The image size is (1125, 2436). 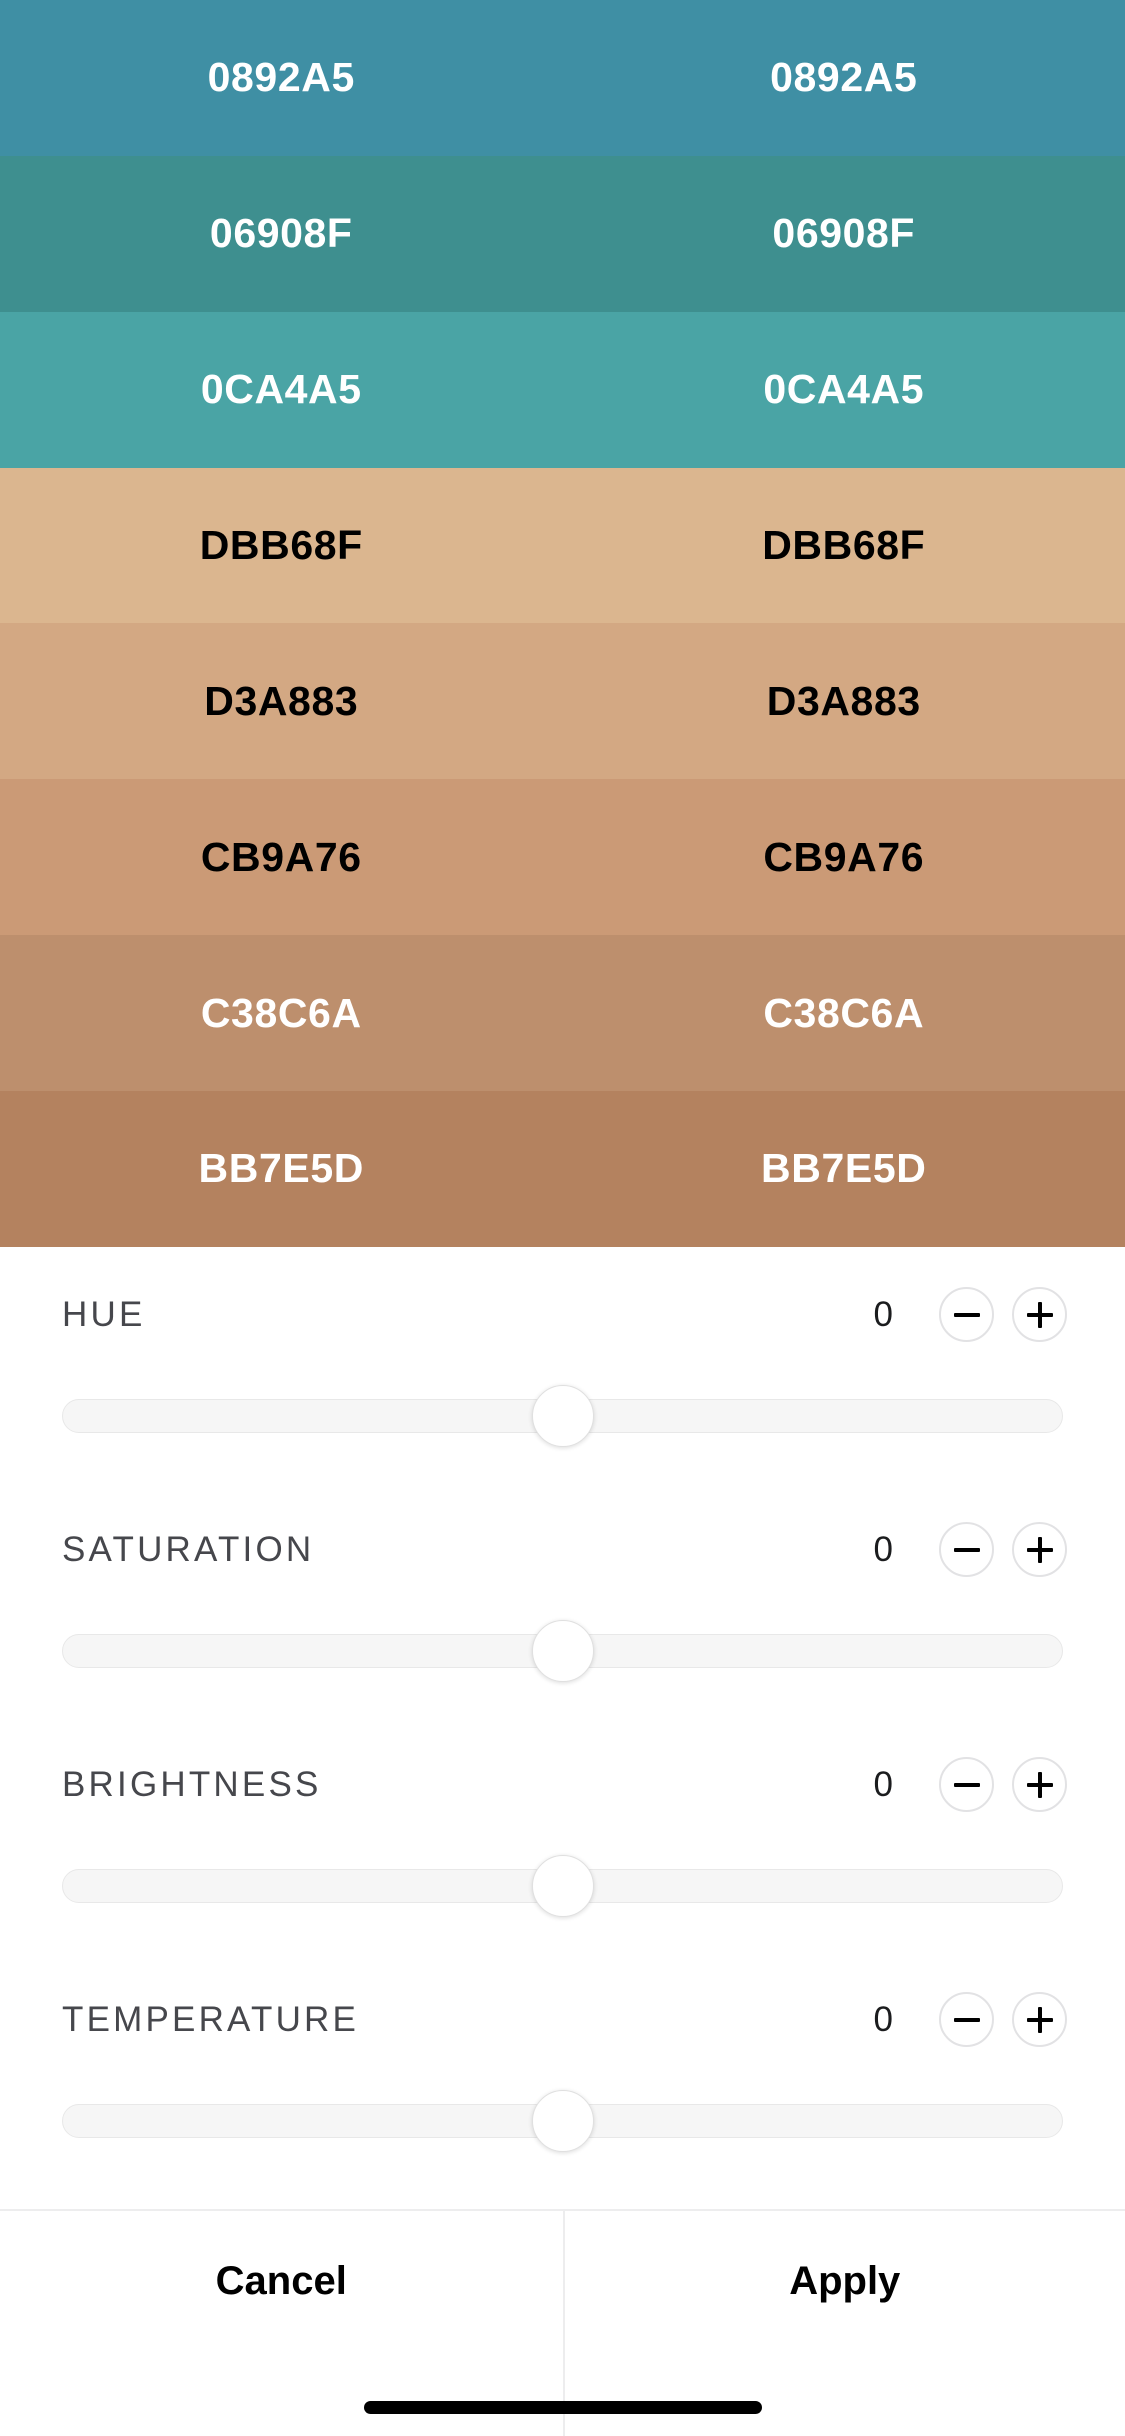 I want to click on swatch-cell-left: CB9A76, so click(x=281, y=857).